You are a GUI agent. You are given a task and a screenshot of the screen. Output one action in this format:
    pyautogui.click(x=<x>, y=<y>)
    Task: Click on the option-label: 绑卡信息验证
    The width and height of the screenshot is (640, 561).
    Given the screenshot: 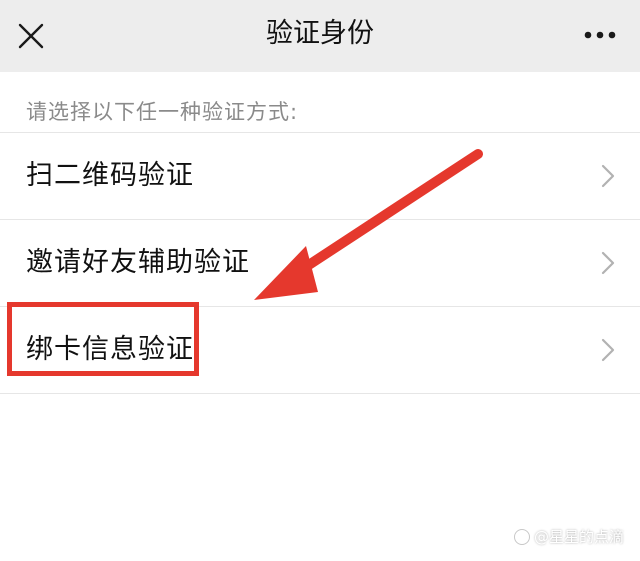 What is the action you would take?
    pyautogui.click(x=110, y=349)
    